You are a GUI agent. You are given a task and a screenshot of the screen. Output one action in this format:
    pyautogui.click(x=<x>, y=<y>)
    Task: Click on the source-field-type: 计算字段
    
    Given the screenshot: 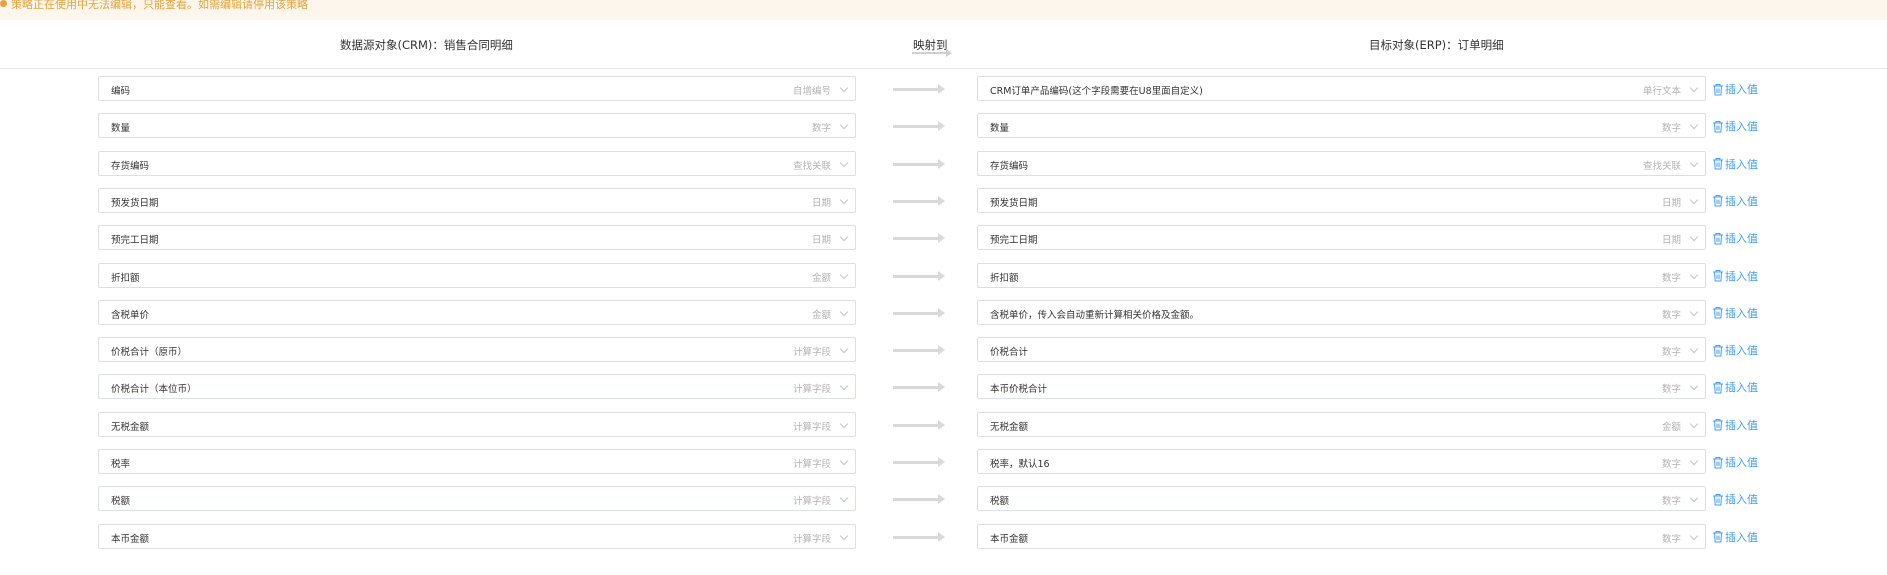 What is the action you would take?
    pyautogui.click(x=811, y=502)
    